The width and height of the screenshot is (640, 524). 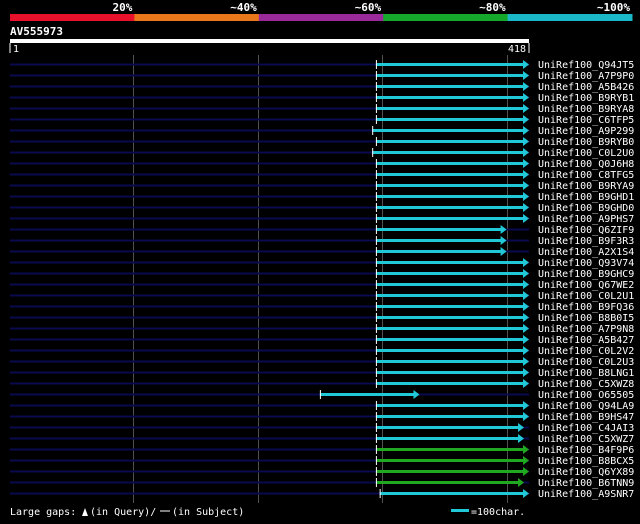 I want to click on hit-row: UniRef100_Q94LA9, so click(x=322, y=406).